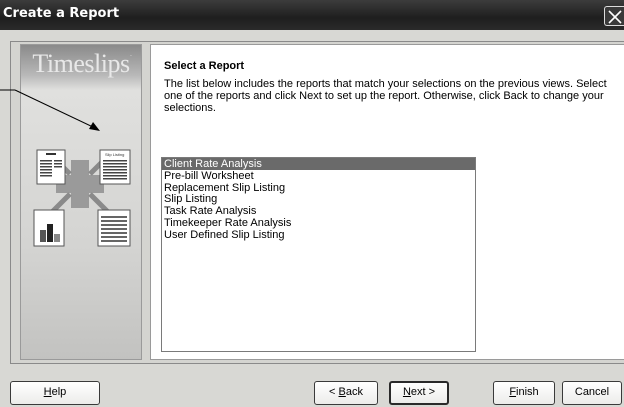 The height and width of the screenshot is (407, 624). What do you see at coordinates (318, 235) in the screenshot?
I see `report-list-item: User Defined Slip Listing` at bounding box center [318, 235].